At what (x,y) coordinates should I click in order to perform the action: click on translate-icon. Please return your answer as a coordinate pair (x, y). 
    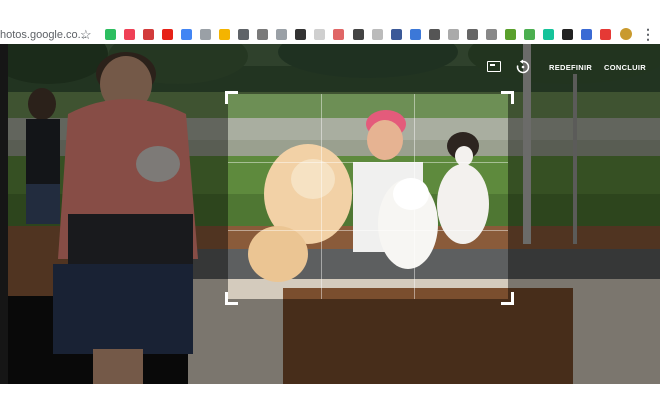
    Looking at the image, I should click on (187, 34).